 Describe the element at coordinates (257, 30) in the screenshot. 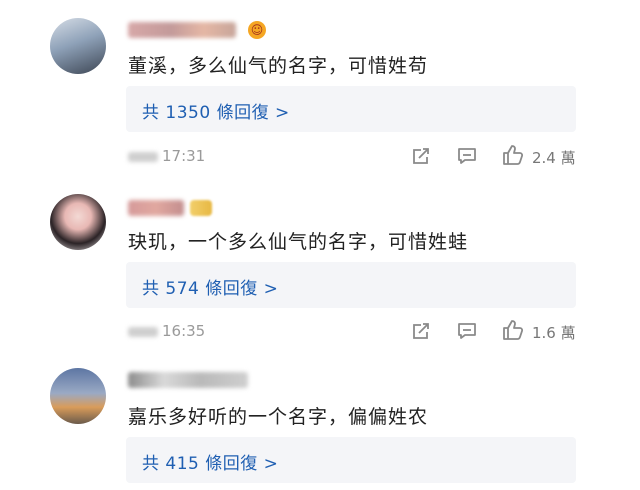

I see `emoji-badge-icon: ☺` at that location.